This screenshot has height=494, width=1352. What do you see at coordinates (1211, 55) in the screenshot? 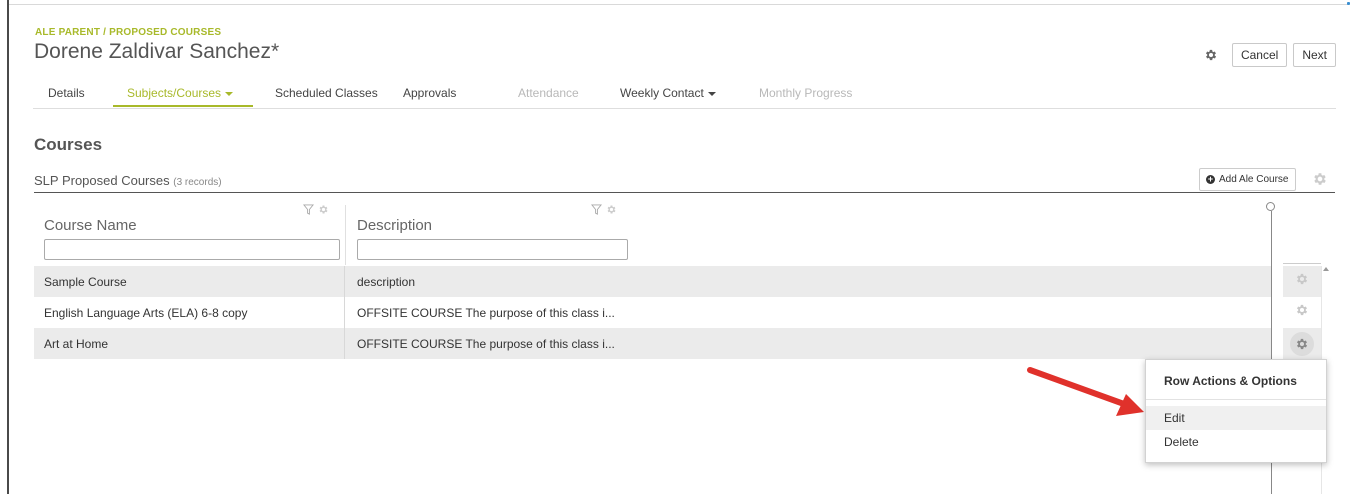
I see `settings-gear-icon` at bounding box center [1211, 55].